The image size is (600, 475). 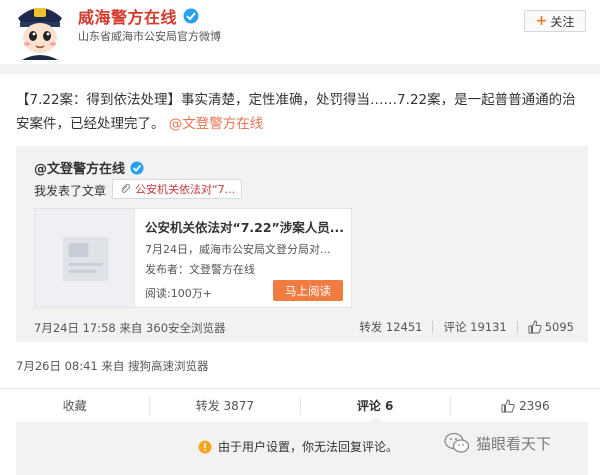 What do you see at coordinates (457, 442) in the screenshot?
I see `wechat-icon` at bounding box center [457, 442].